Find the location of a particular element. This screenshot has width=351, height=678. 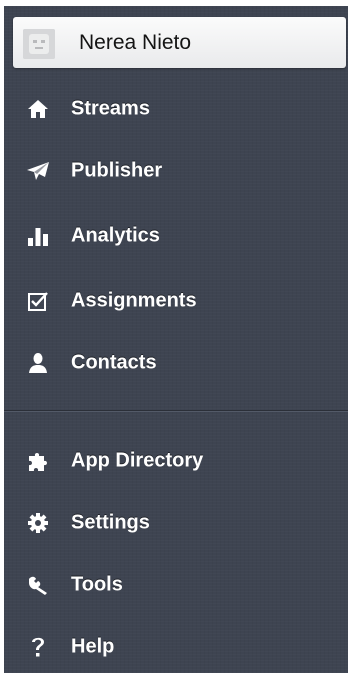

menu-item-assignments: Assignments is located at coordinates (176, 301).